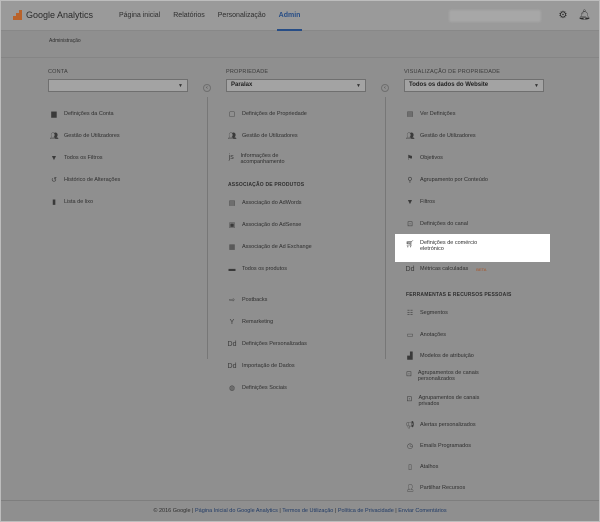 The height and width of the screenshot is (522, 600). Describe the element at coordinates (427, 313) in the screenshot. I see `segments-link: ☷ Segmentos` at that location.